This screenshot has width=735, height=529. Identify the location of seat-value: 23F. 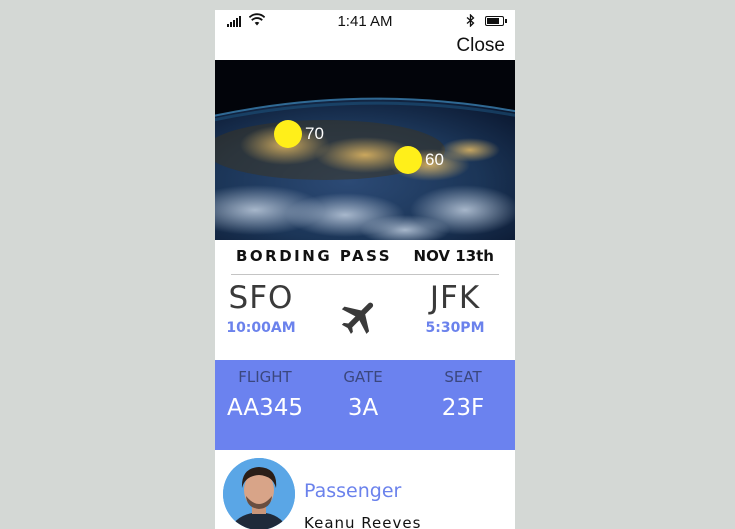
(463, 408).